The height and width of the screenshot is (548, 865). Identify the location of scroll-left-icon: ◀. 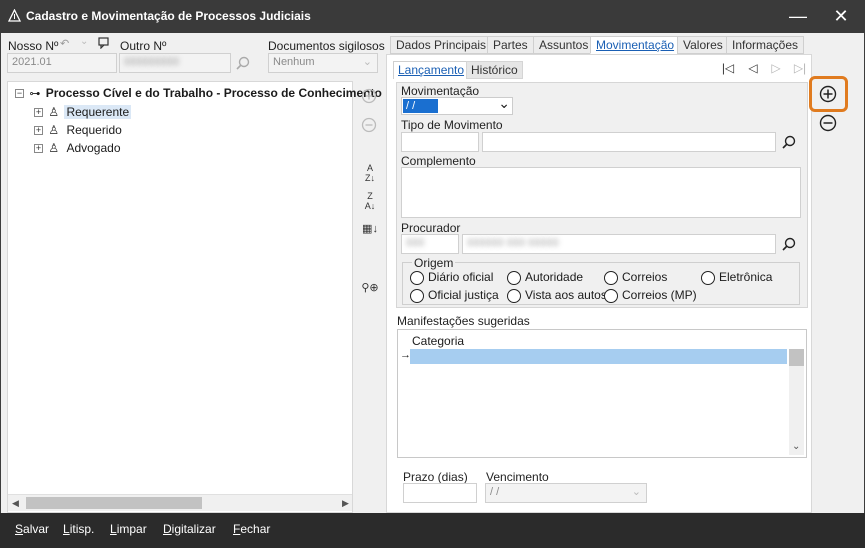
(15, 503).